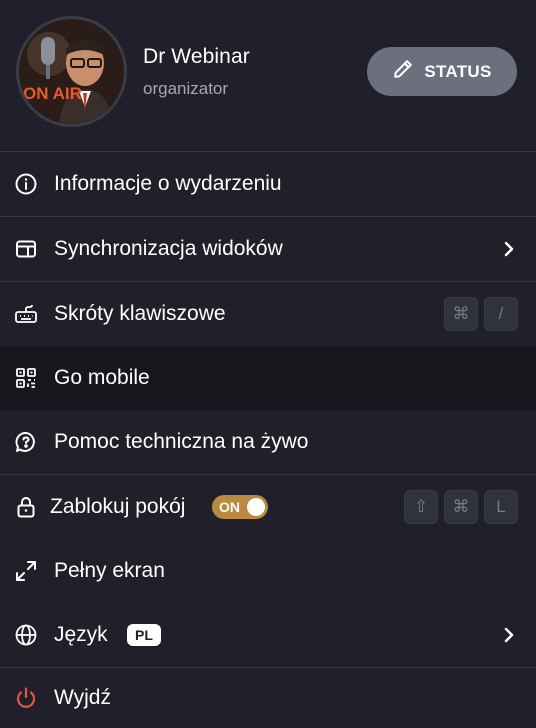 The width and height of the screenshot is (536, 728). I want to click on avatar-image: ON AIR, so click(71, 71).